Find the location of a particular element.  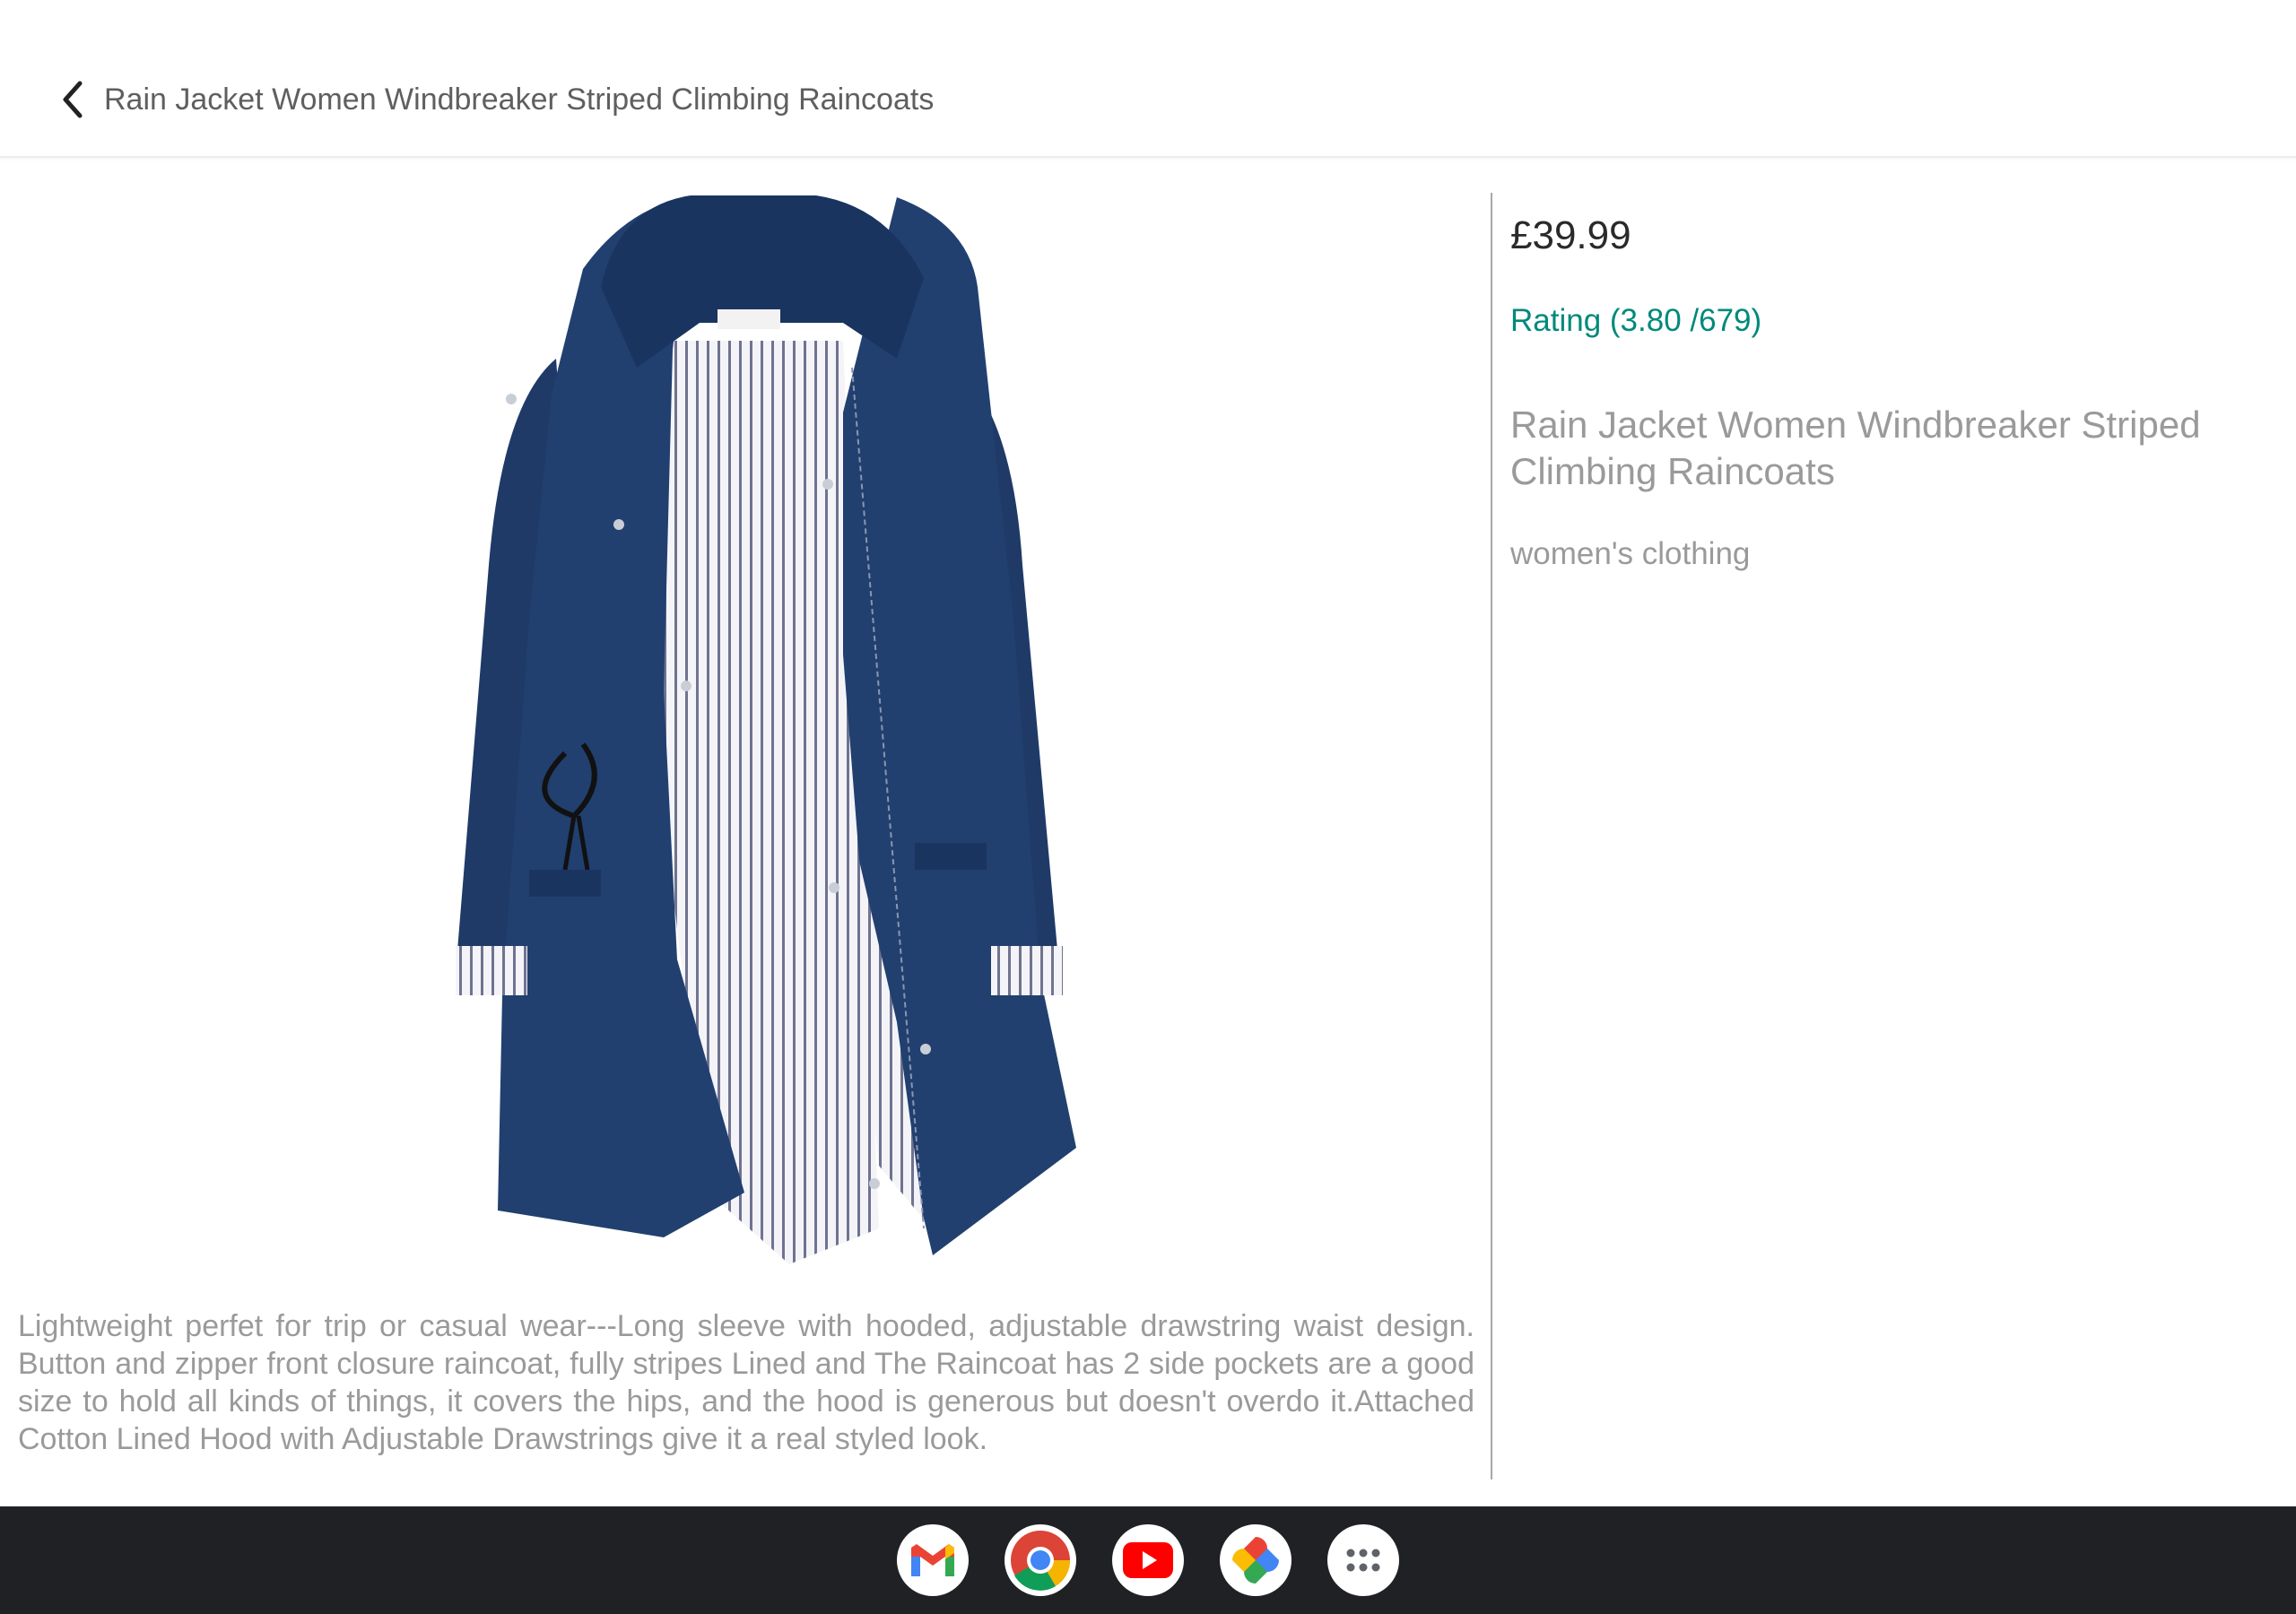

launcher-app is located at coordinates (1363, 1560).